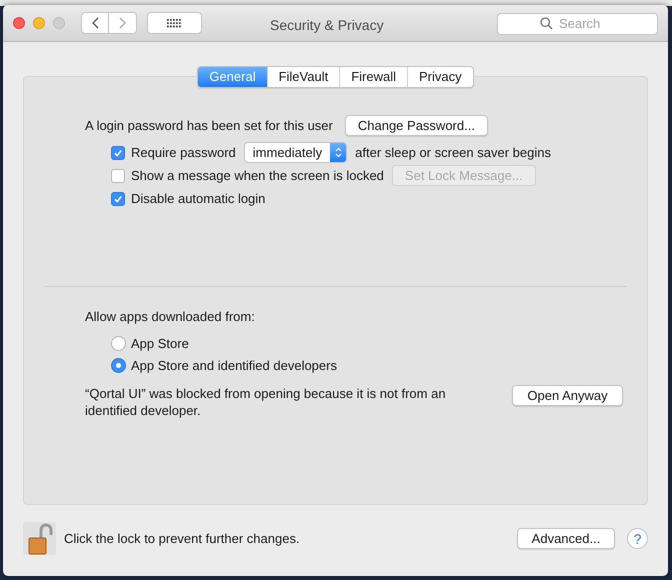  What do you see at coordinates (567, 395) in the screenshot?
I see `open-anyway-button: Open Anyway` at bounding box center [567, 395].